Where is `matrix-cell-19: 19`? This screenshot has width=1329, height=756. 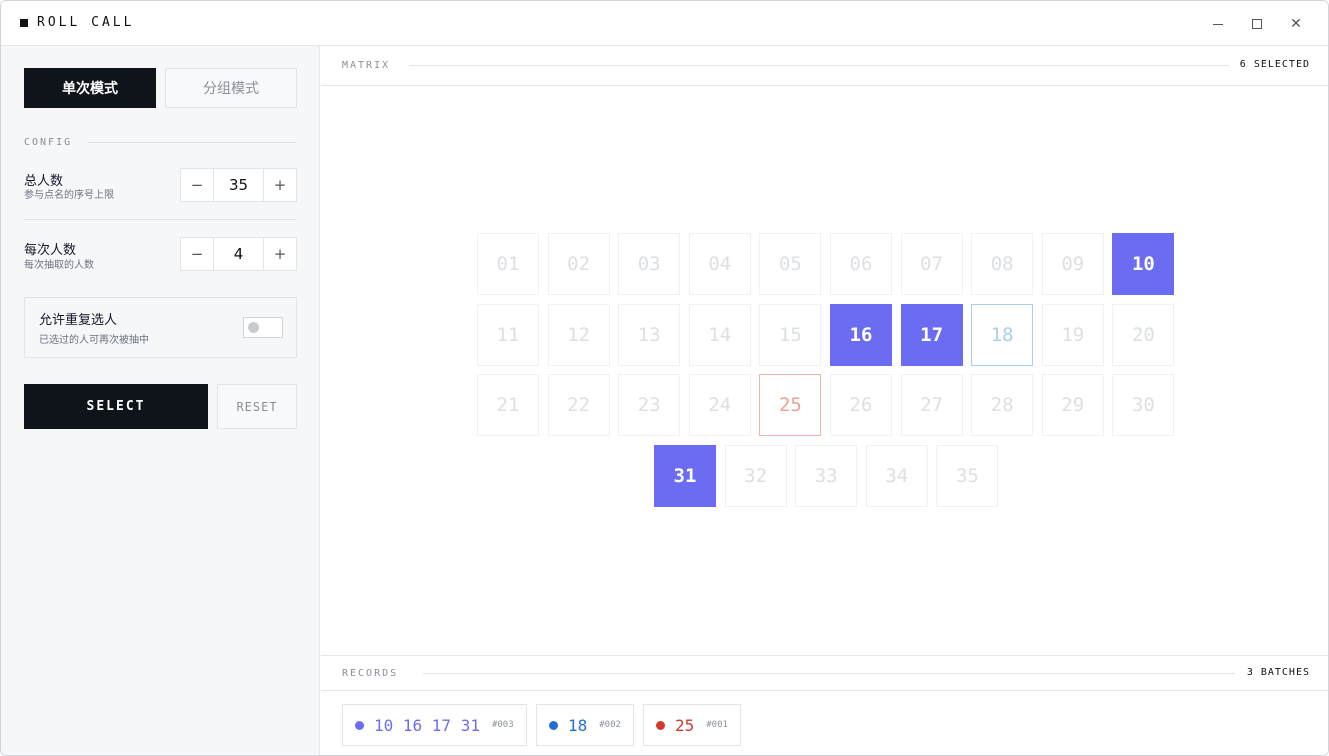
matrix-cell-19: 19 is located at coordinates (1072, 334).